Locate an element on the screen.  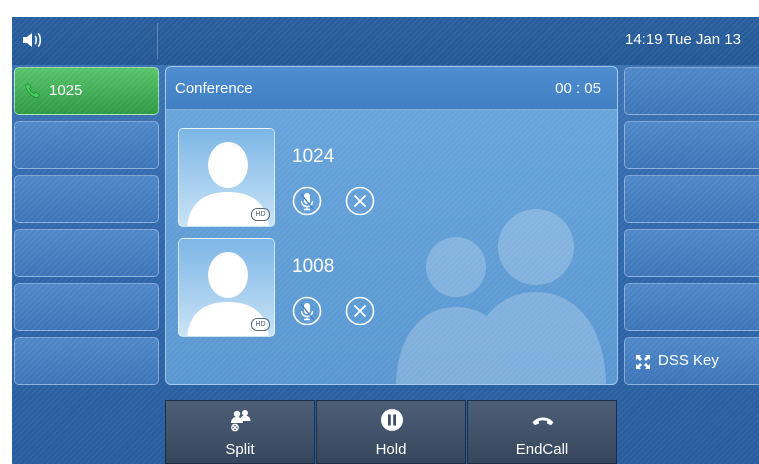
softkey-bar: Split Hold EndCall is located at coordinates (391, 432).